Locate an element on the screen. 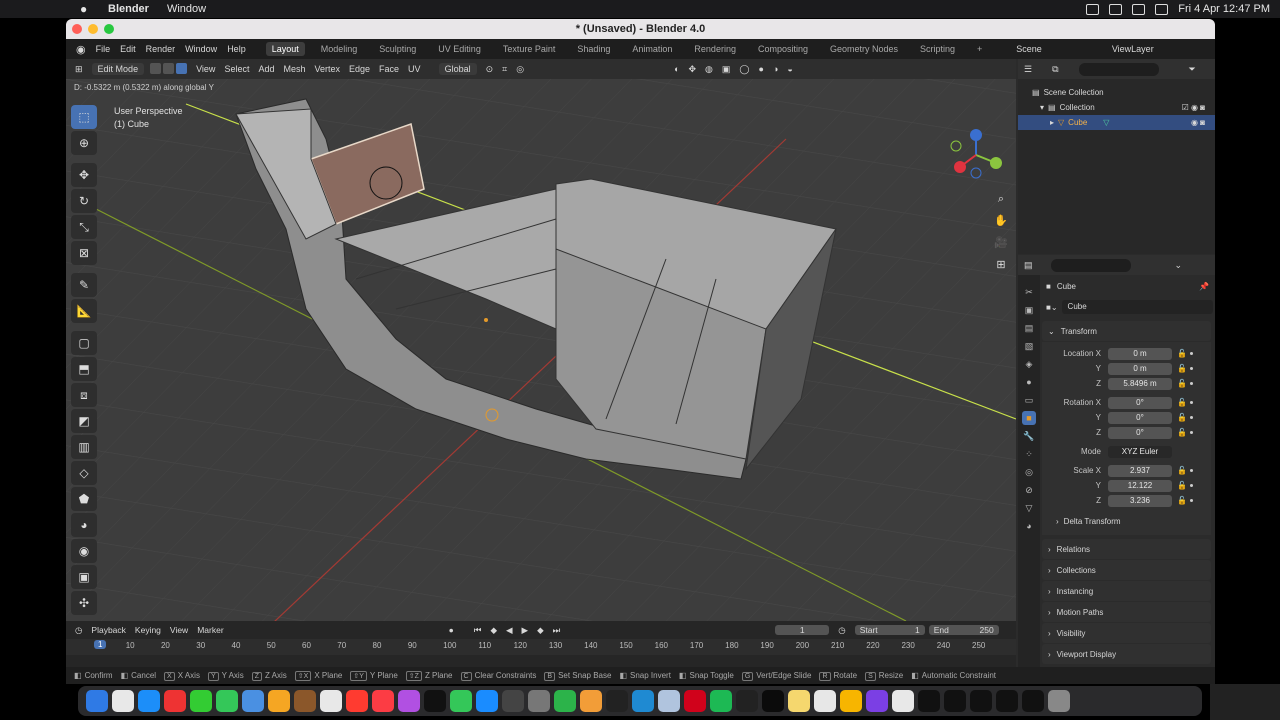 Image resolution: width=1280 pixels, height=720 pixels. close-window-button is located at coordinates (77, 29).